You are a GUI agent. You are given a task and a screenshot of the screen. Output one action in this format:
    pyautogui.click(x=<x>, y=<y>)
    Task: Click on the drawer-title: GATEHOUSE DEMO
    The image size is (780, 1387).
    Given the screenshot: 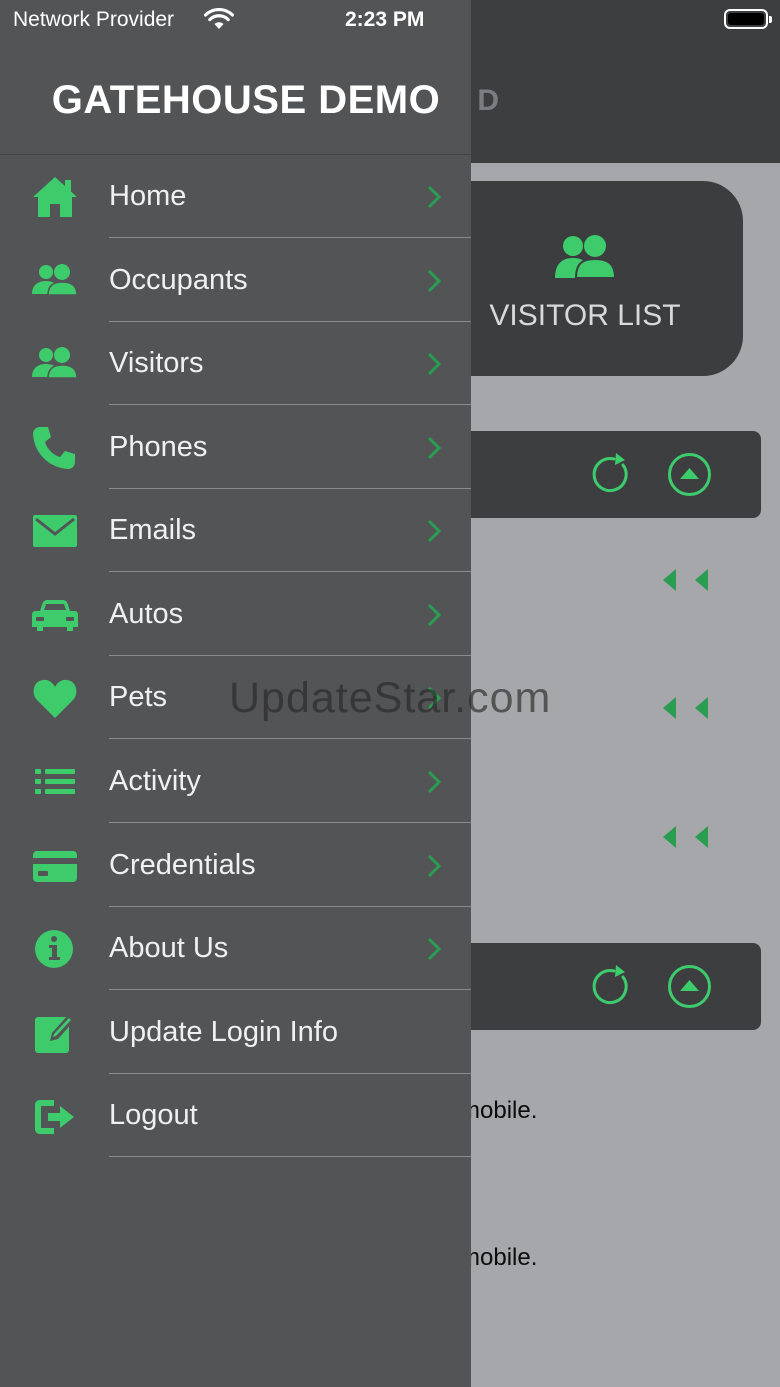 What is the action you would take?
    pyautogui.click(x=246, y=100)
    